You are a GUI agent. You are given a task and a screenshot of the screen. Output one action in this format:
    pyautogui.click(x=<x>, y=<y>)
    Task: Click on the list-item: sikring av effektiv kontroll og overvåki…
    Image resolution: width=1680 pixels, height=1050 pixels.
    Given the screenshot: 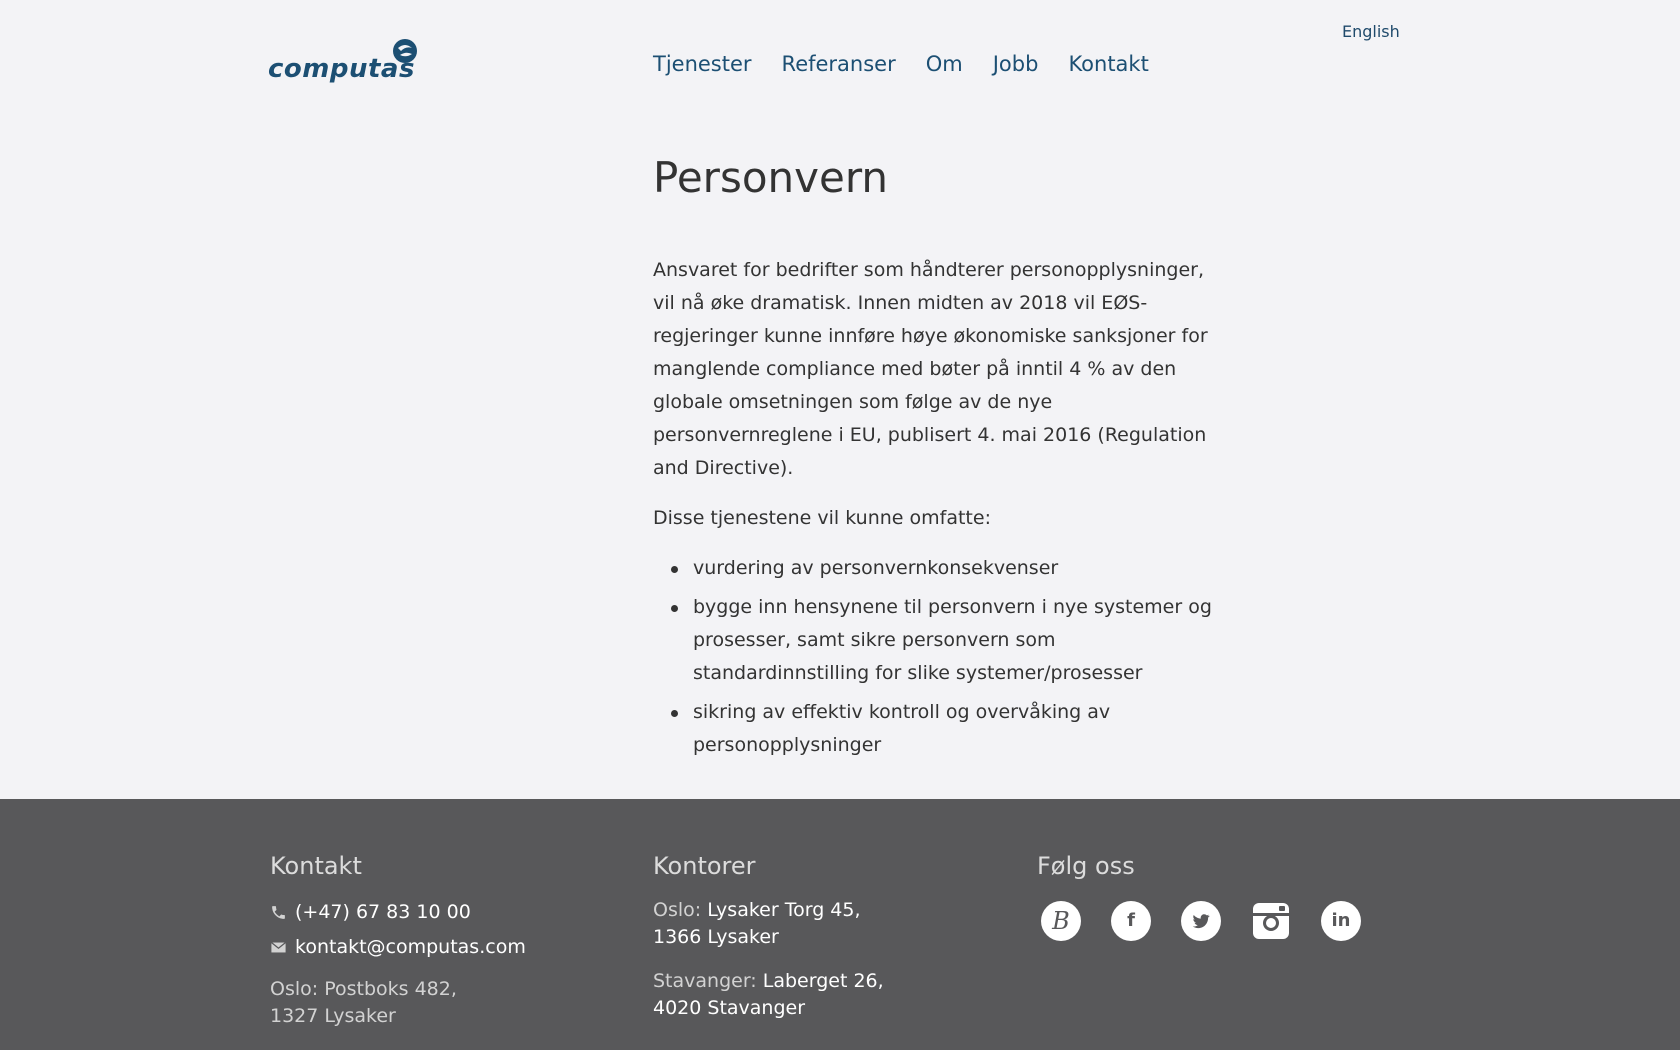 What is the action you would take?
    pyautogui.click(x=947, y=729)
    